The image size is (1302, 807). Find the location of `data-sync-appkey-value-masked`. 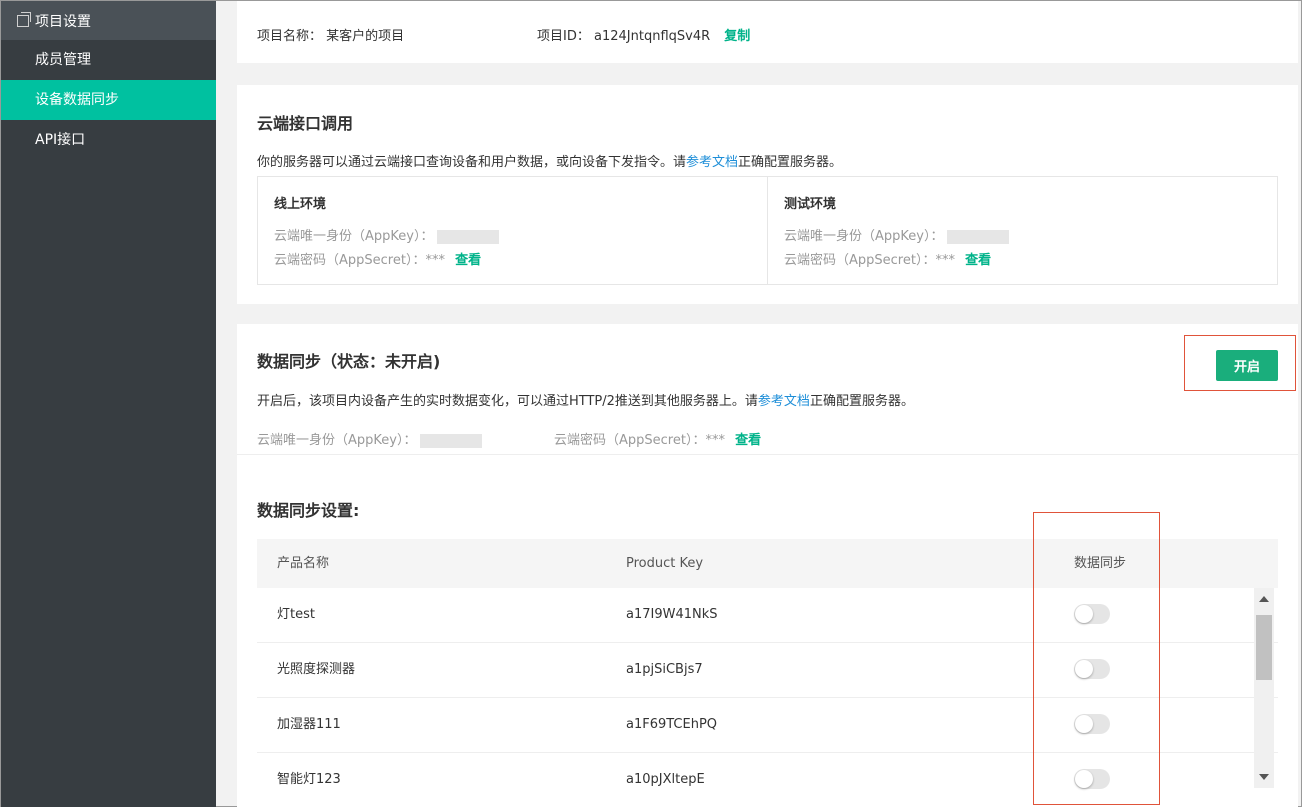

data-sync-appkey-value-masked is located at coordinates (451, 440).